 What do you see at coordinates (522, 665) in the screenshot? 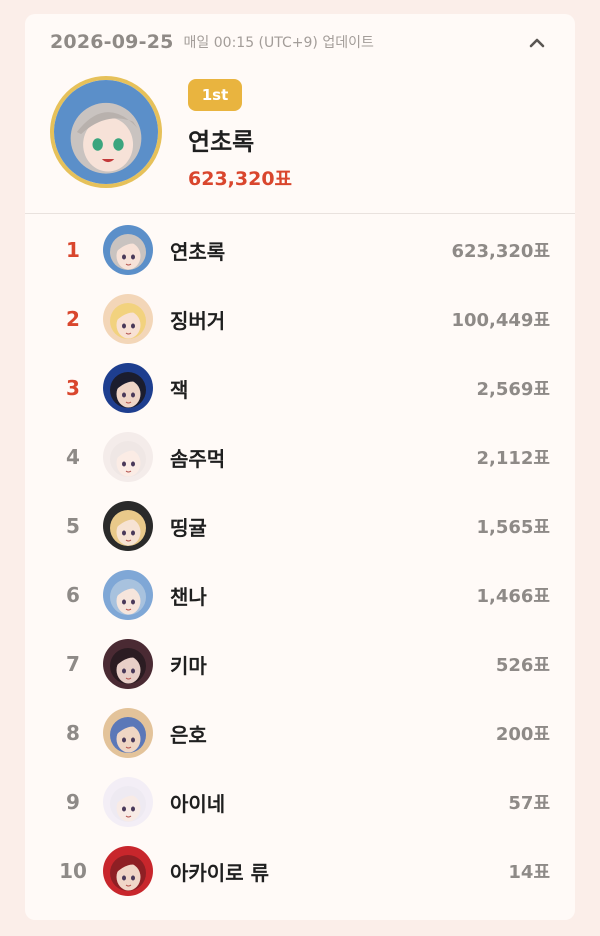
I see `vote-count: 526표` at bounding box center [522, 665].